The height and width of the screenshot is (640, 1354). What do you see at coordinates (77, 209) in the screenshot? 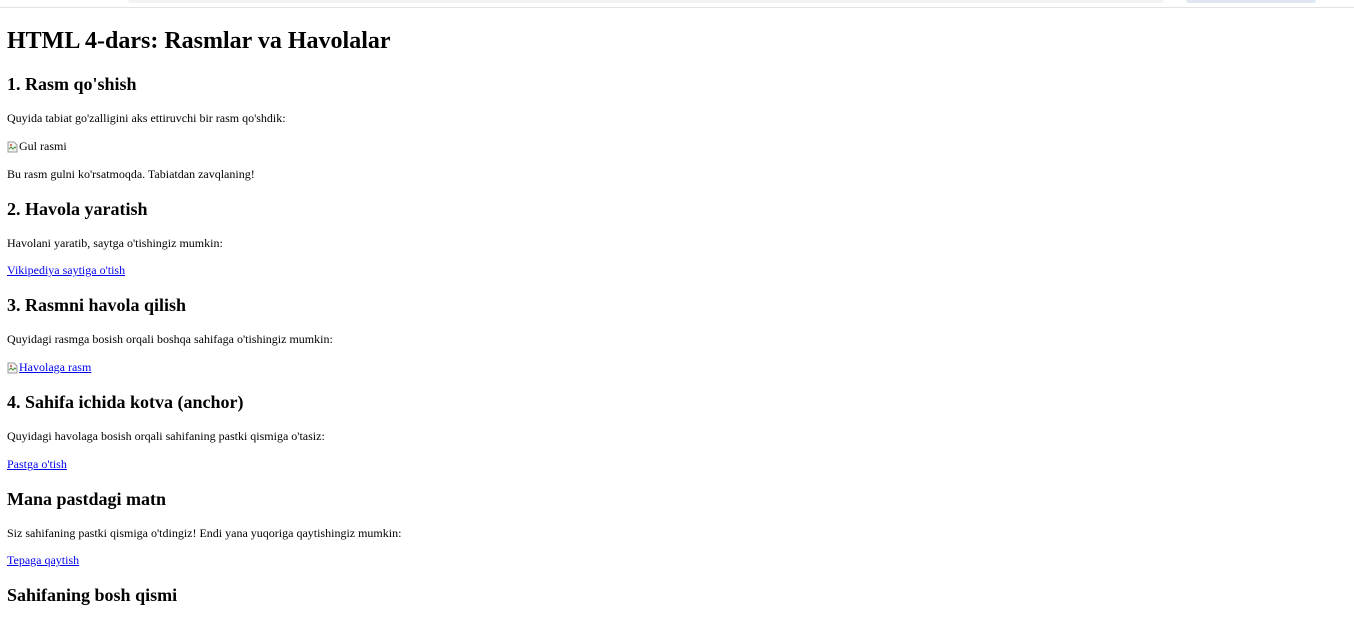
I see `section-heading-havola-yaratish: 2. Havola yaratish` at bounding box center [77, 209].